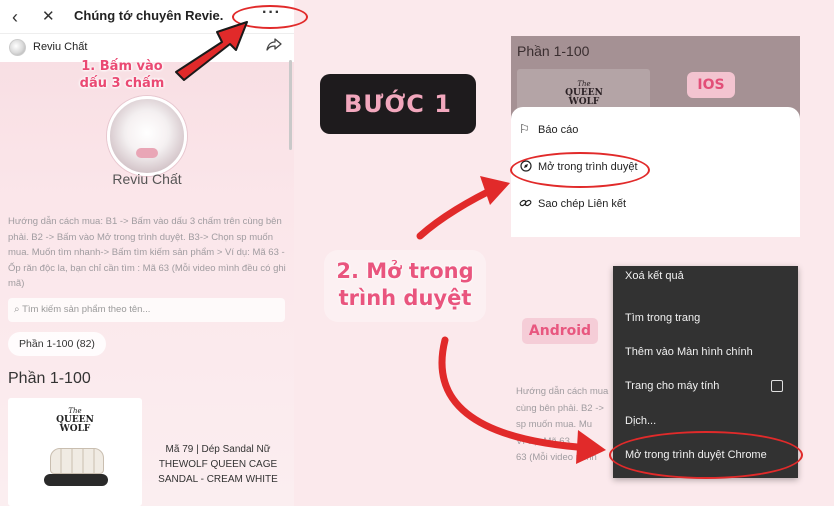 This screenshot has height=506, width=834. I want to click on step2-label: 2. Mở trong trình duyệt, so click(405, 286).